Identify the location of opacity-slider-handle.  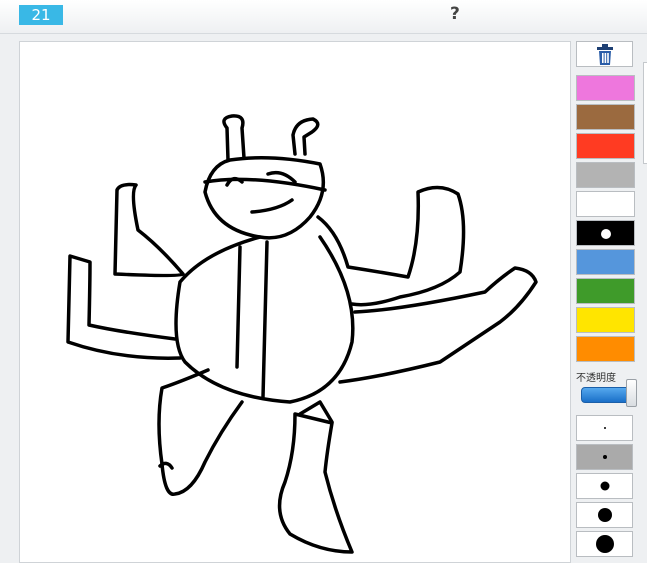
(631, 393).